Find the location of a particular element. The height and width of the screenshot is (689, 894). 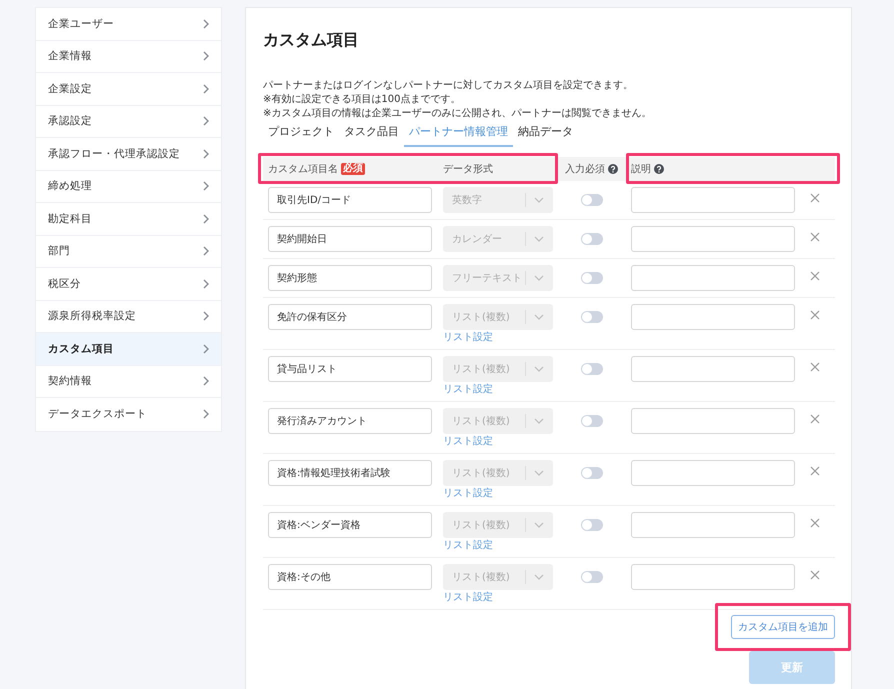

page-title: カスタム項目 is located at coordinates (311, 40).